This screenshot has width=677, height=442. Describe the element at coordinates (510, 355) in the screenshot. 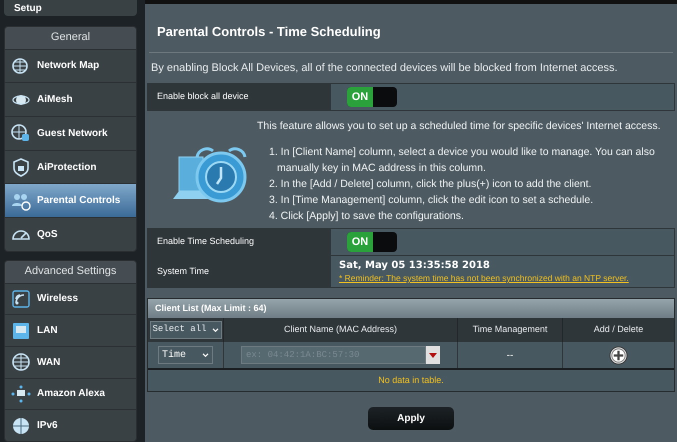

I see `time-management-value: --` at that location.